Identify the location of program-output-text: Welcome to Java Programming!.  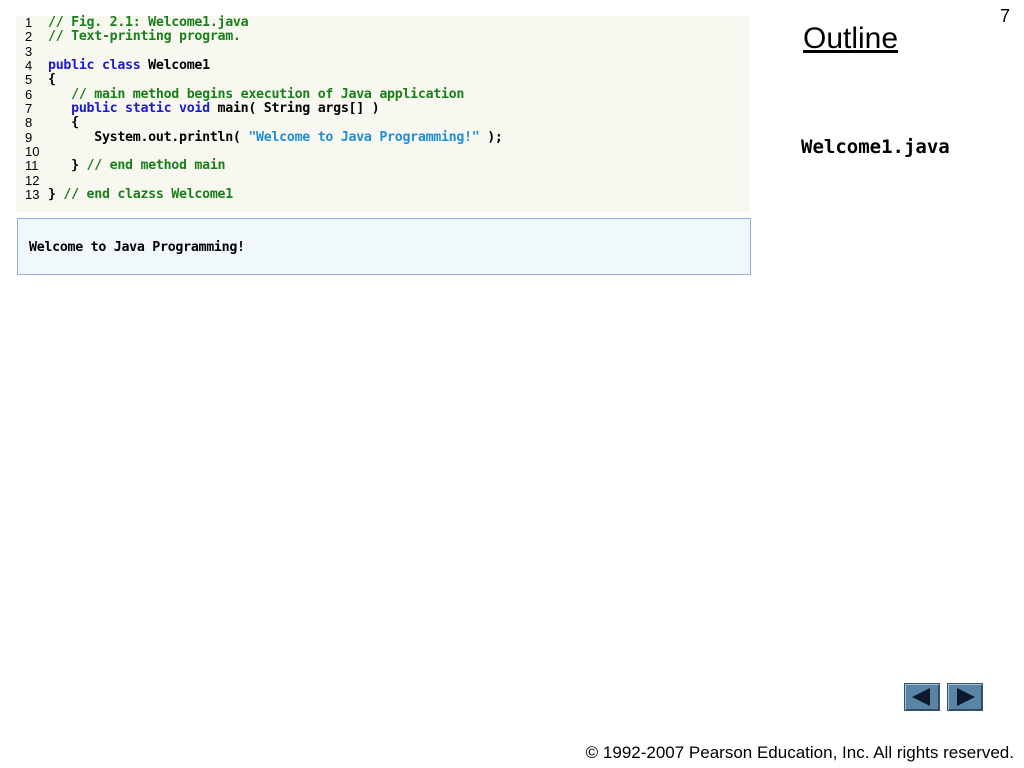
(137, 247).